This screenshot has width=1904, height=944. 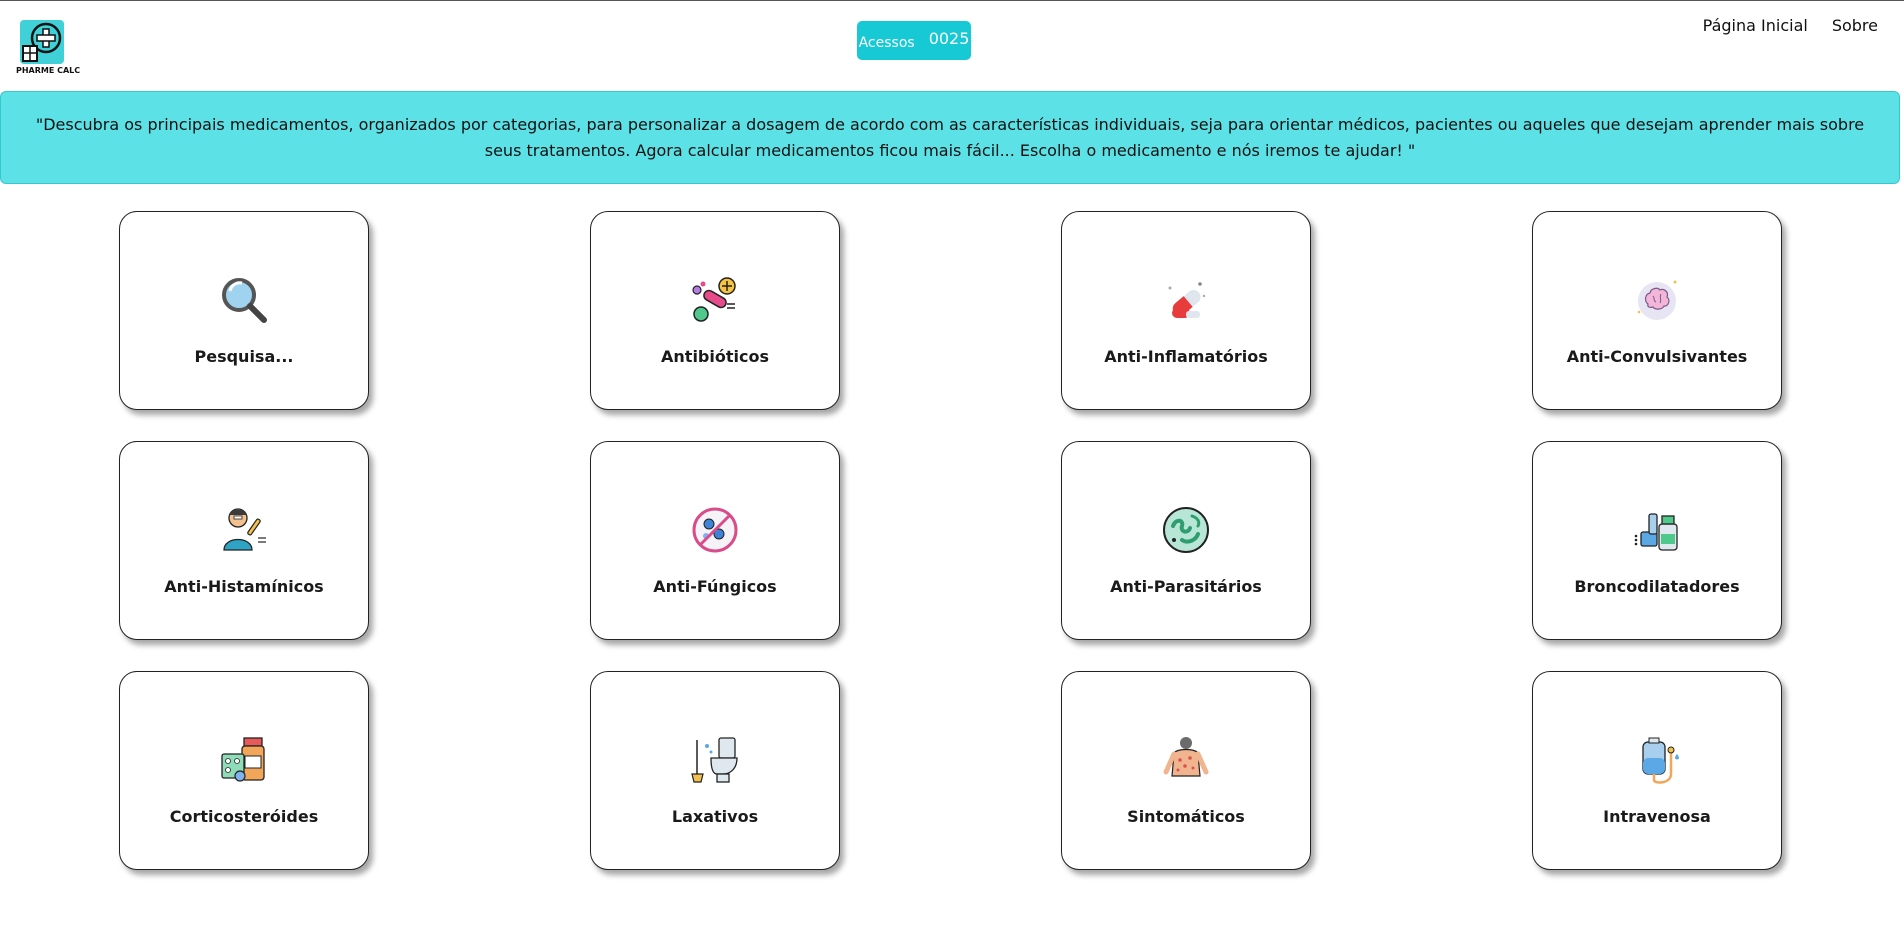 I want to click on category-card-antibioticos: Antibióticos, so click(x=715, y=310).